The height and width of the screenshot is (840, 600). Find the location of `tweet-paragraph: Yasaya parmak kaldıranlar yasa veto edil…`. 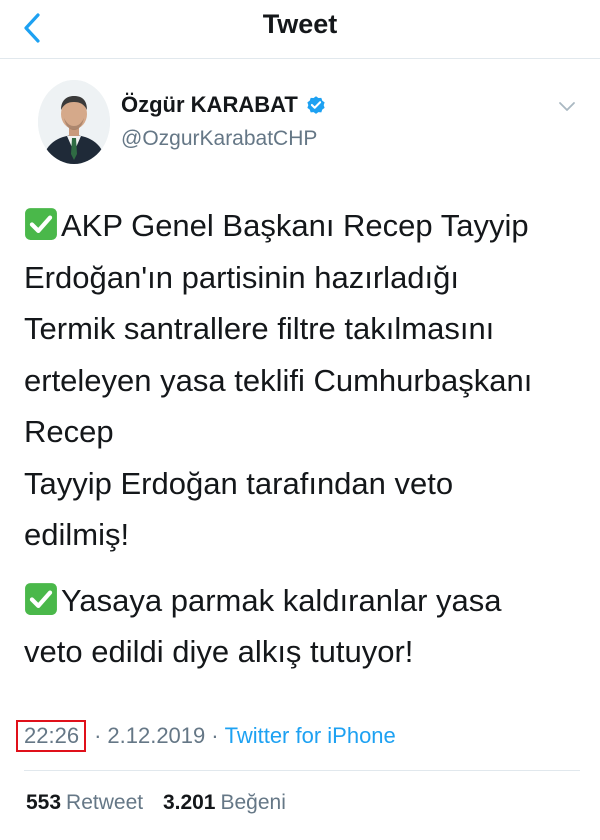

tweet-paragraph: Yasaya parmak kaldıranlar yasa veto edil… is located at coordinates (304, 626).